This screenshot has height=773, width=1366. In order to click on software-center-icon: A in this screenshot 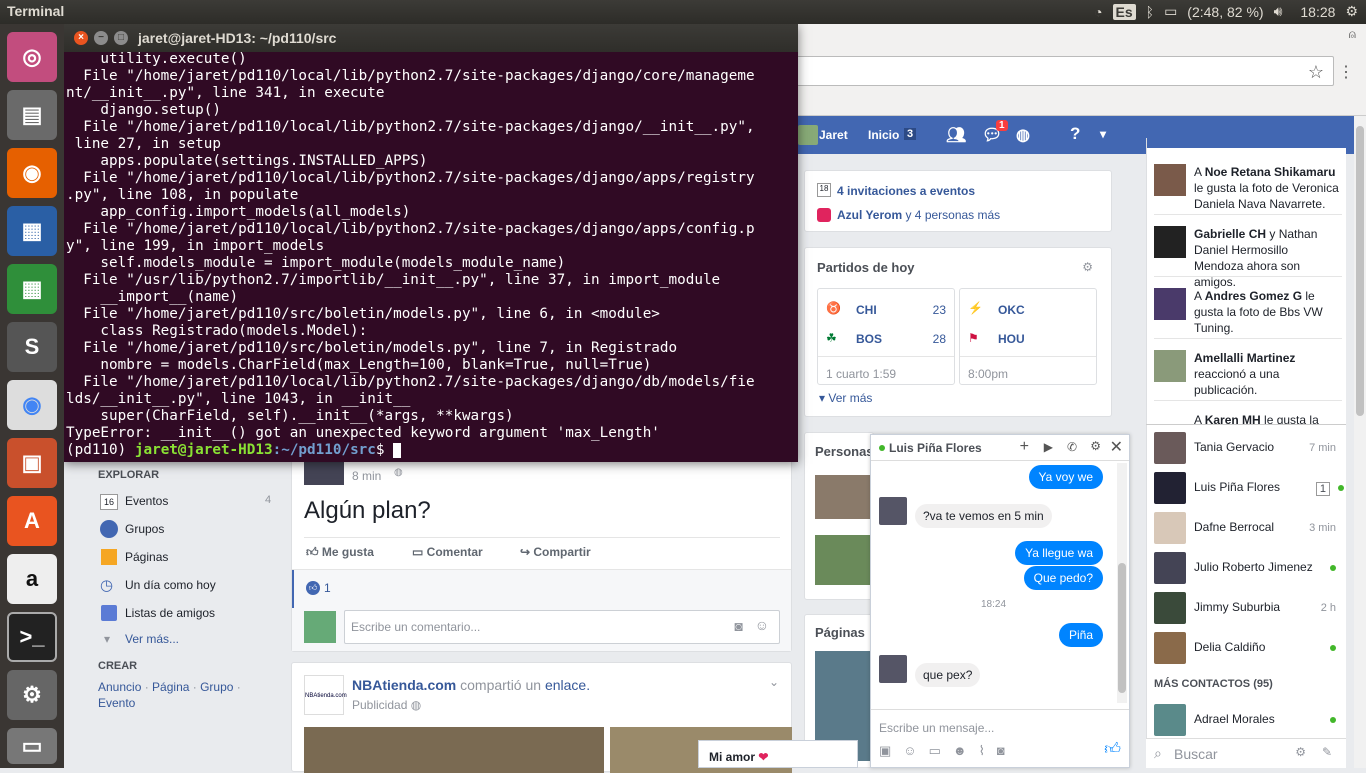, I will do `click(32, 521)`.